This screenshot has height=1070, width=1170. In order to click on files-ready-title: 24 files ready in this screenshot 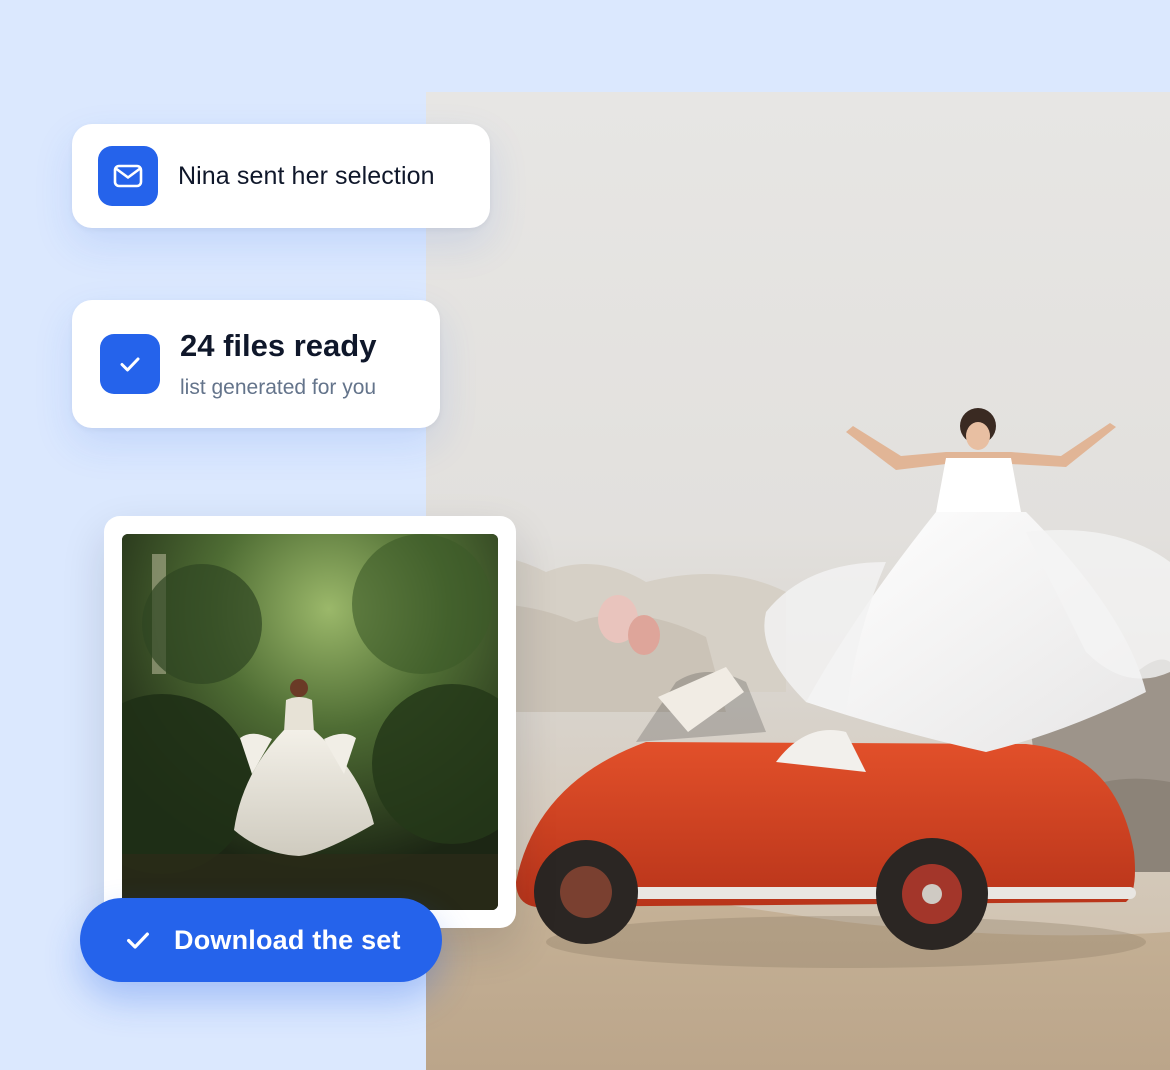, I will do `click(278, 345)`.